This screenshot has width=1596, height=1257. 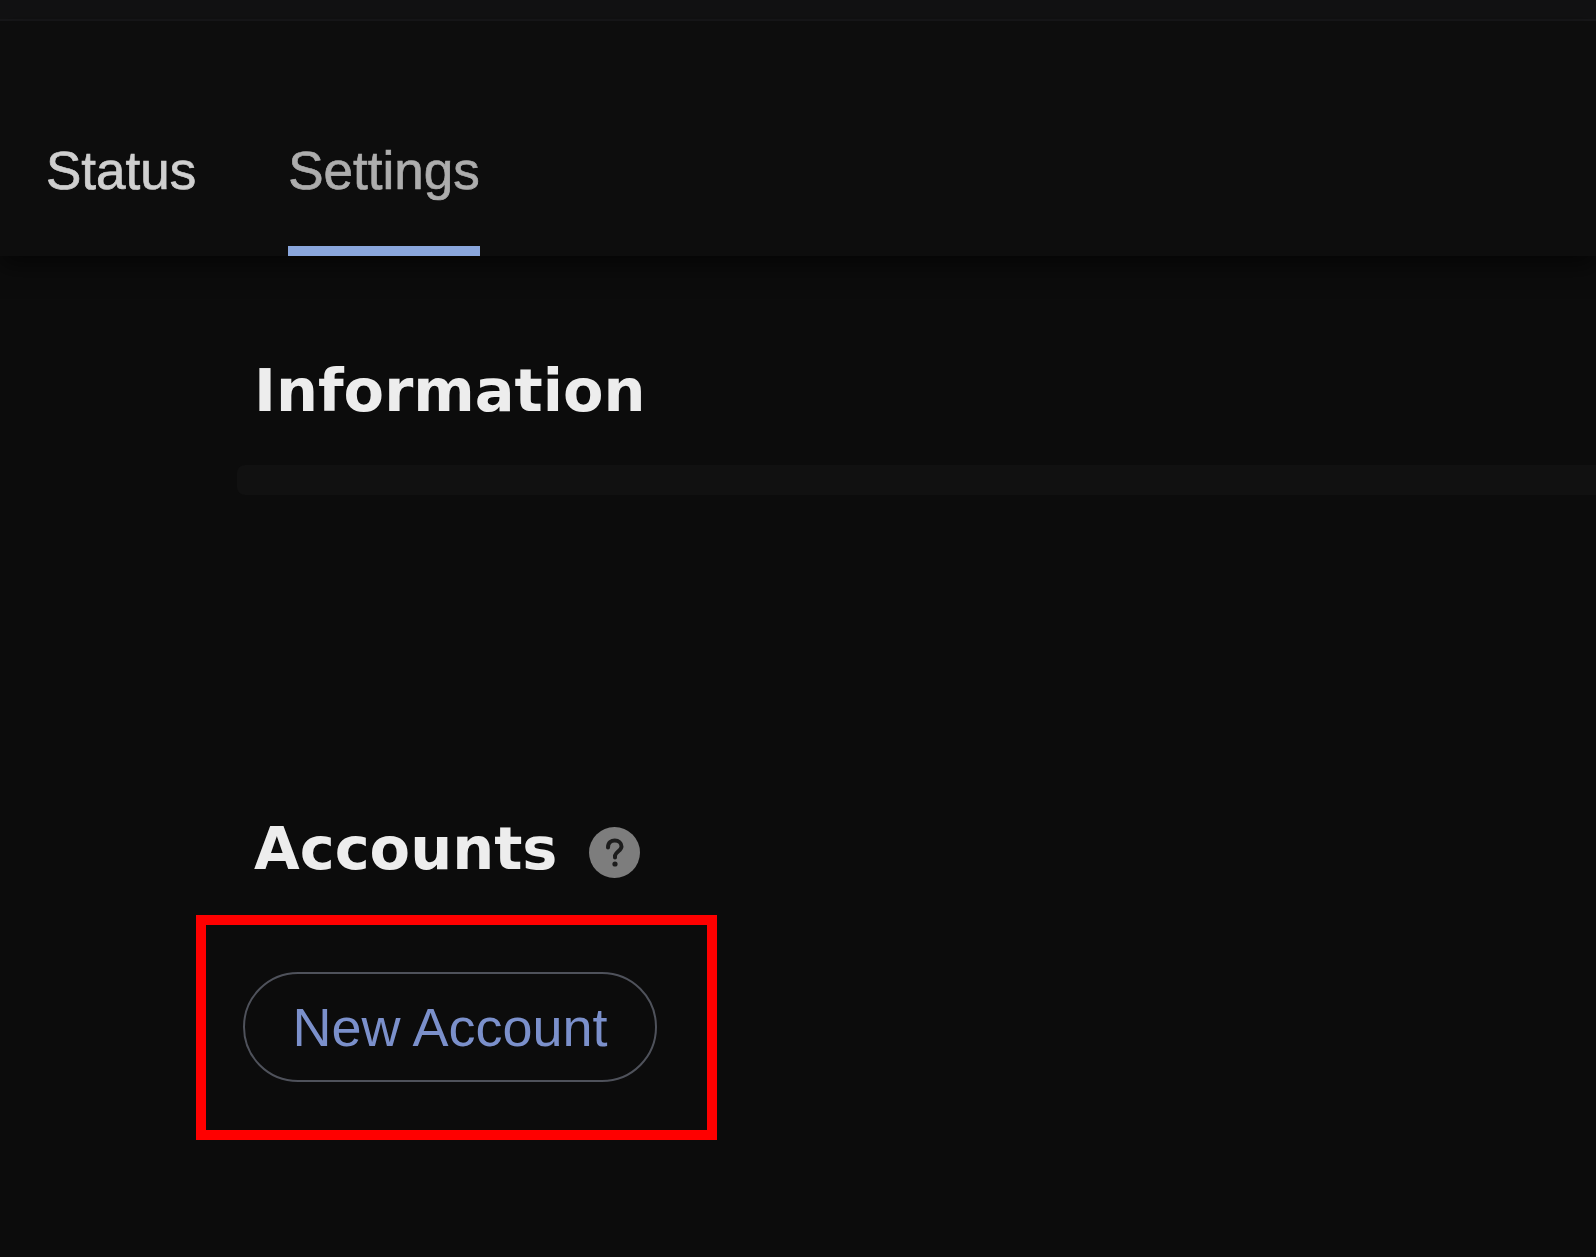 I want to click on tab: Settings, so click(x=384, y=200).